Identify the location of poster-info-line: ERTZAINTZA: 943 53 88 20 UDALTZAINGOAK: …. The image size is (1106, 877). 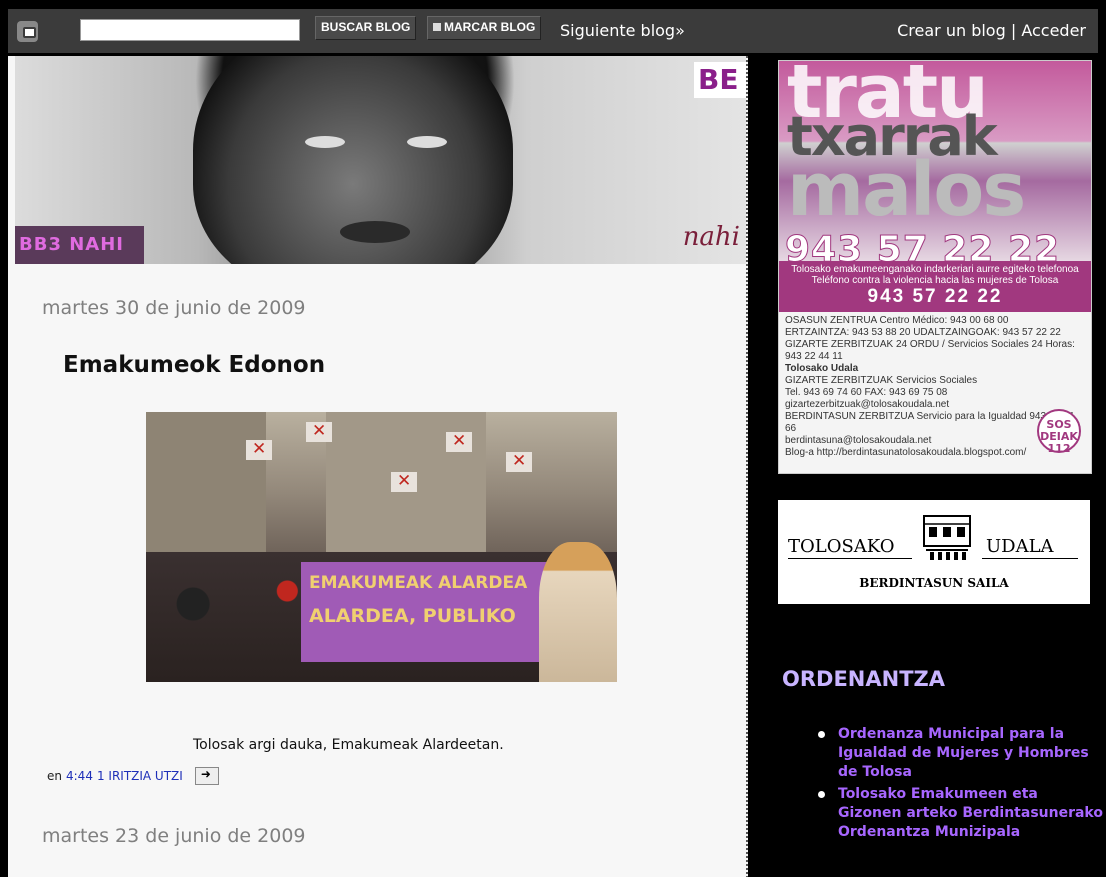
(923, 332).